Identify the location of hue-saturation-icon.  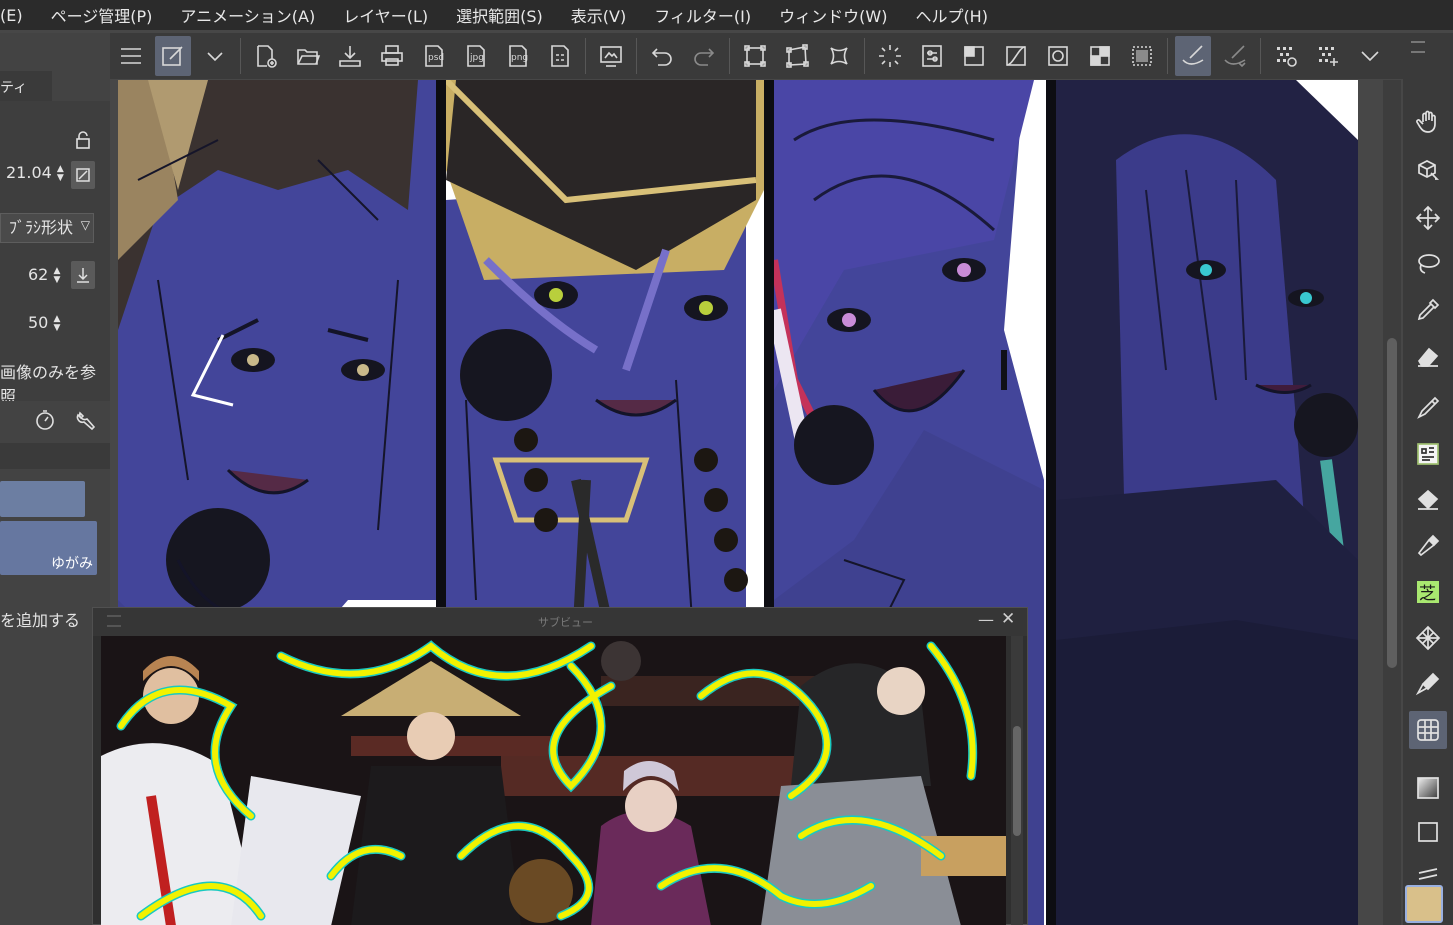
(1058, 56).